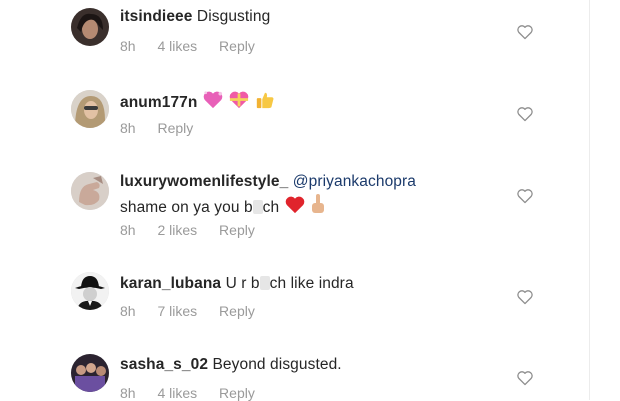 The image size is (620, 401). I want to click on sparkling-heart-icon, so click(213, 102).